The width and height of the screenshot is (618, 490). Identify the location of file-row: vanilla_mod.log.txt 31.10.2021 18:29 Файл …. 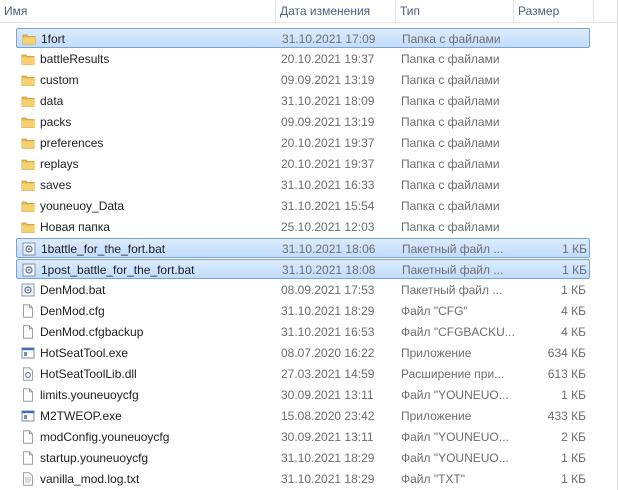
(303, 479).